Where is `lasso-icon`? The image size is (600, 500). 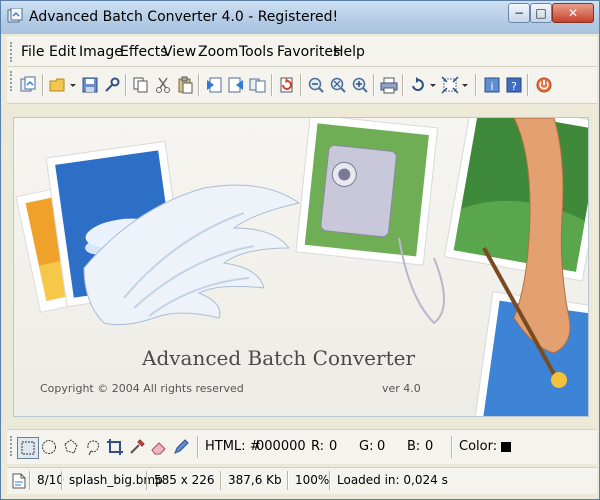 lasso-icon is located at coordinates (71, 447).